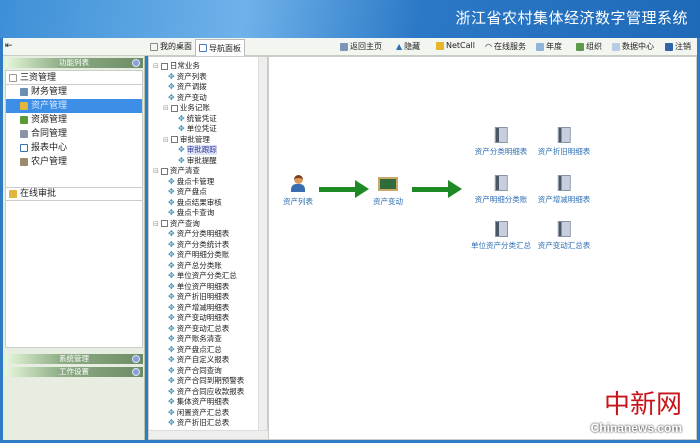 The image size is (700, 443). I want to click on tree-folder: ⊟ 业务记账, so click(186, 108).